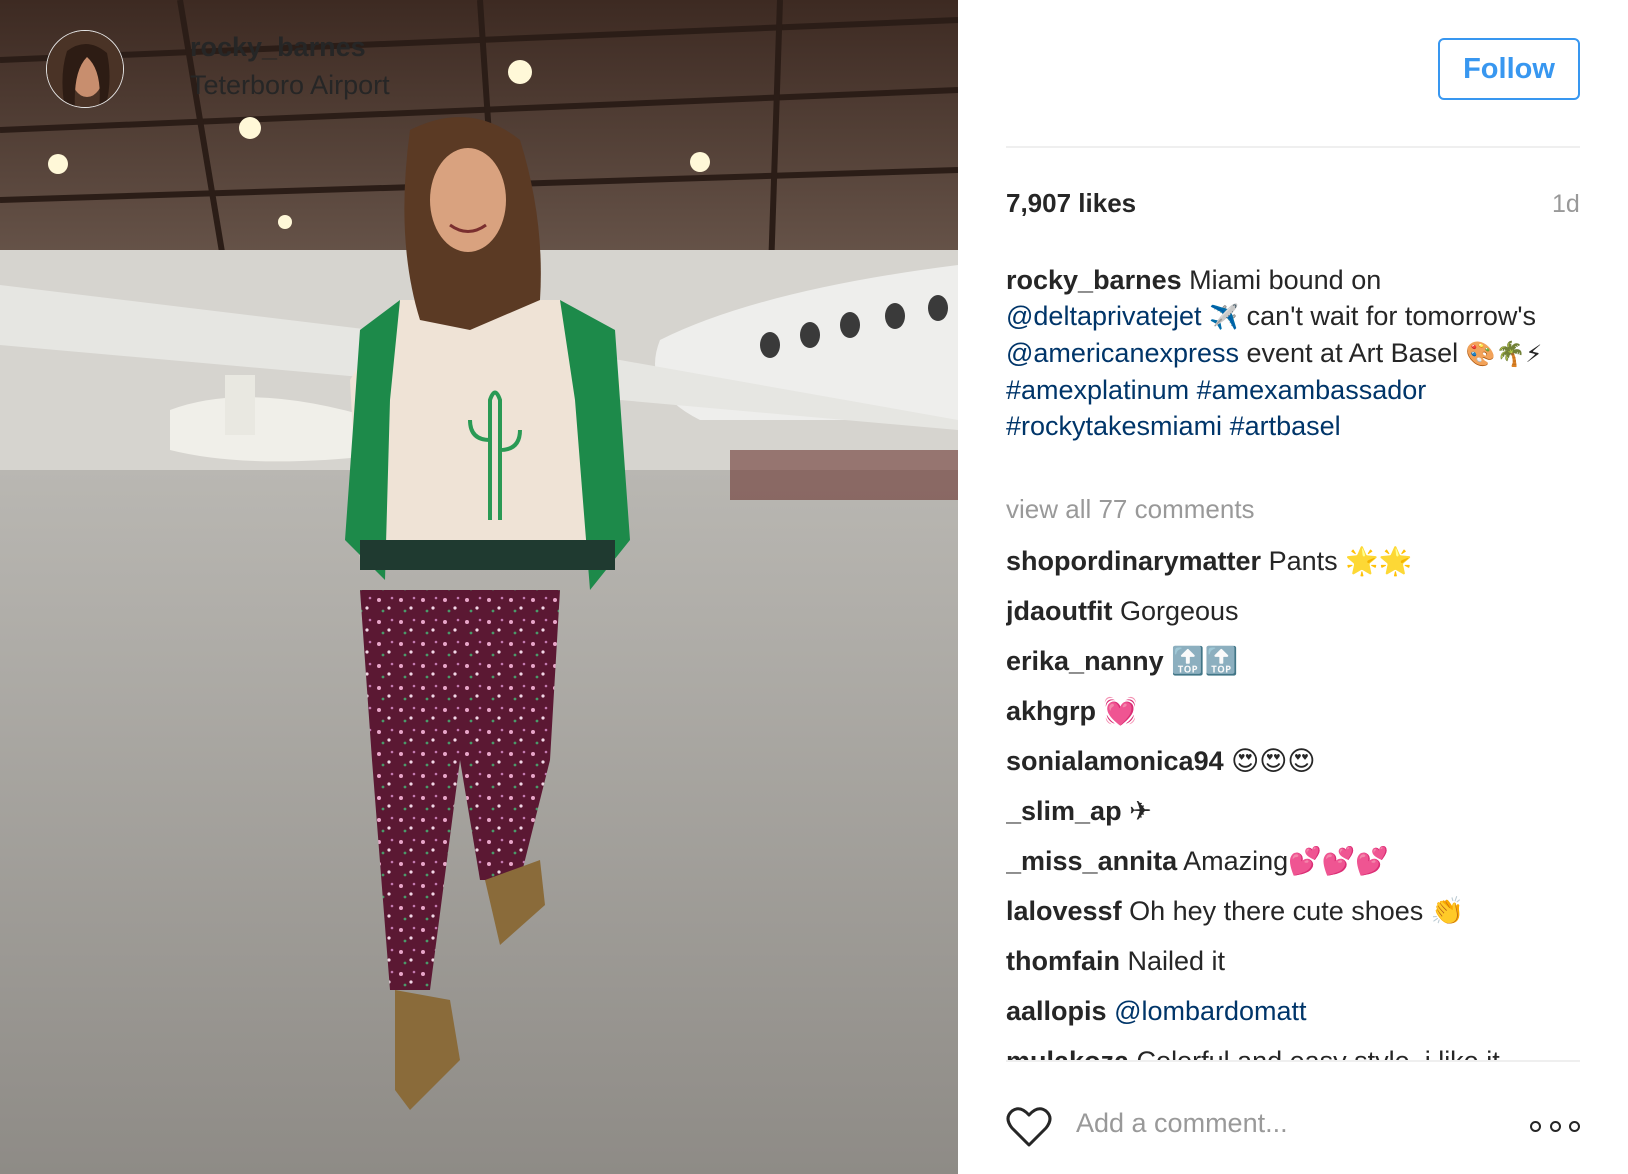 This screenshot has width=1628, height=1174. I want to click on comment-item: _miss_annita Amazing💕💕💕, so click(1293, 861).